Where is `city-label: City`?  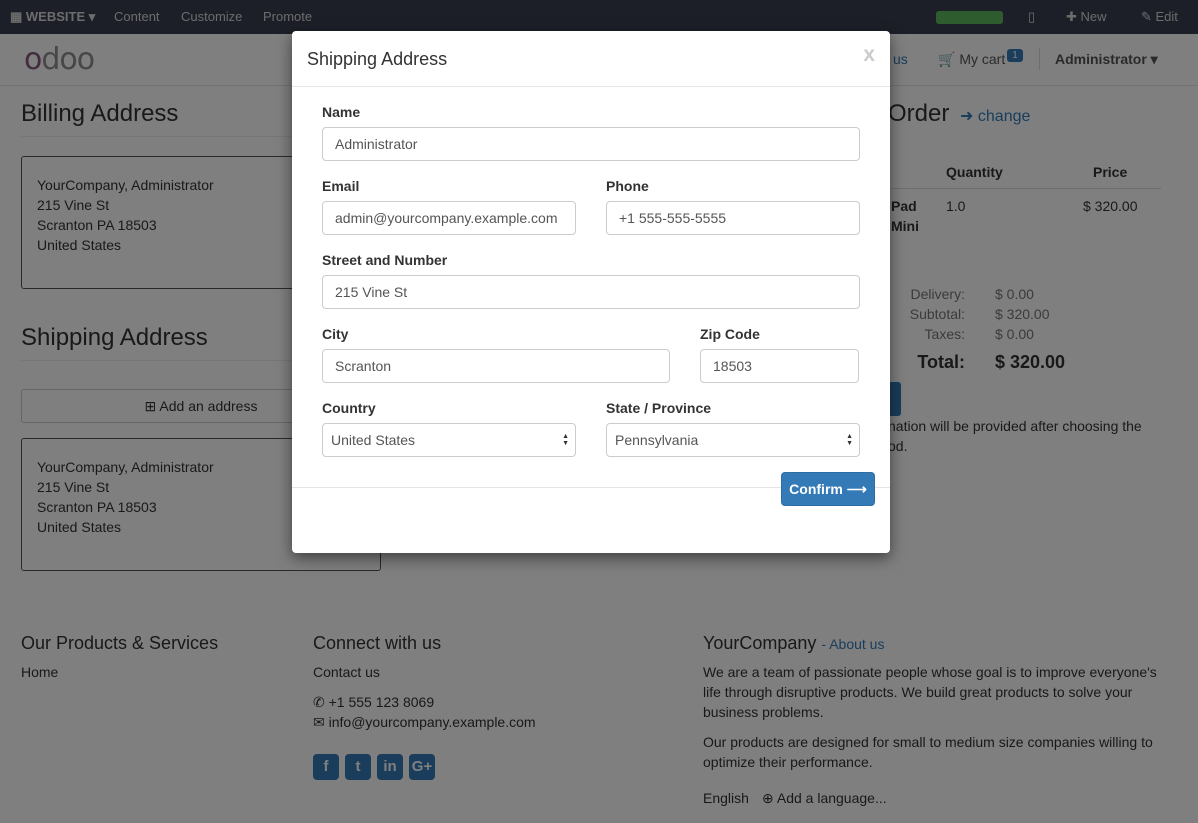 city-label: City is located at coordinates (335, 334).